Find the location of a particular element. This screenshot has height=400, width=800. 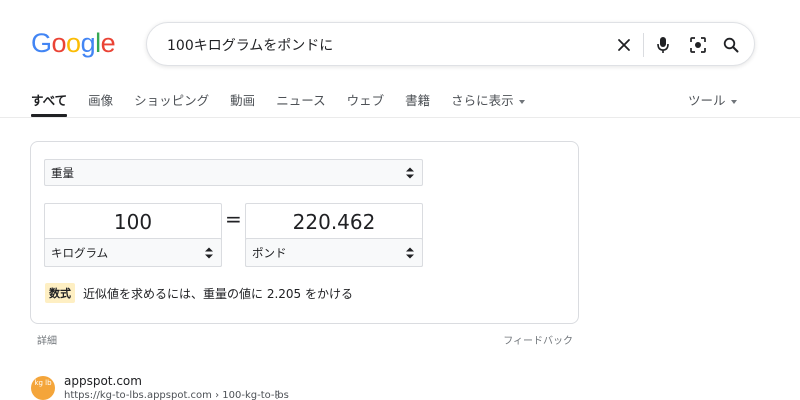

details-link: 詳細 is located at coordinates (47, 339).